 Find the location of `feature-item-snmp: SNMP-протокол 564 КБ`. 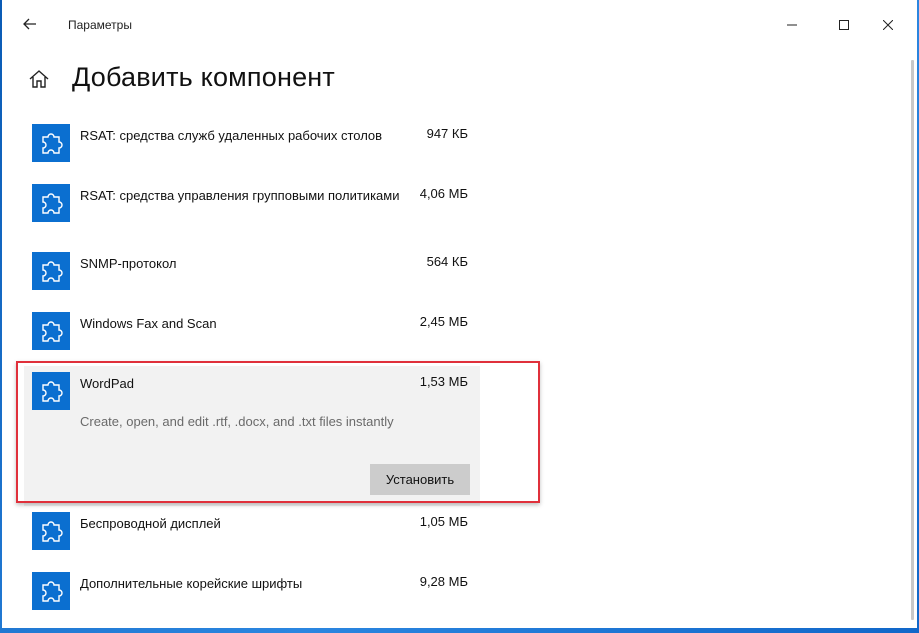

feature-item-snmp: SNMP-протокол 564 КБ is located at coordinates (252, 276).